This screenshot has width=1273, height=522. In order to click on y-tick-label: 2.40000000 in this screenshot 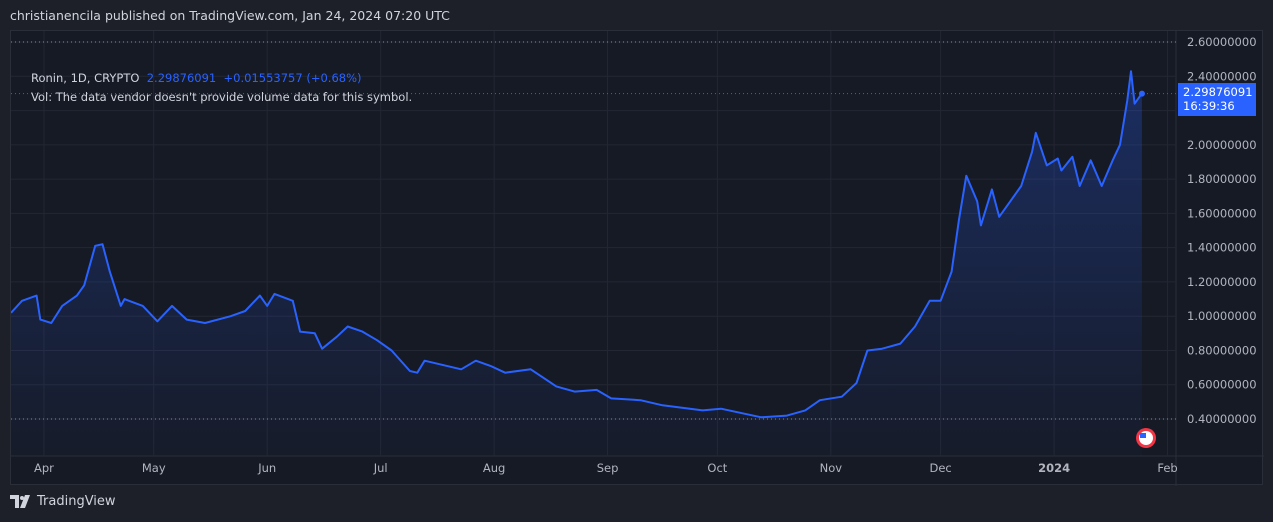, I will do `click(1222, 76)`.